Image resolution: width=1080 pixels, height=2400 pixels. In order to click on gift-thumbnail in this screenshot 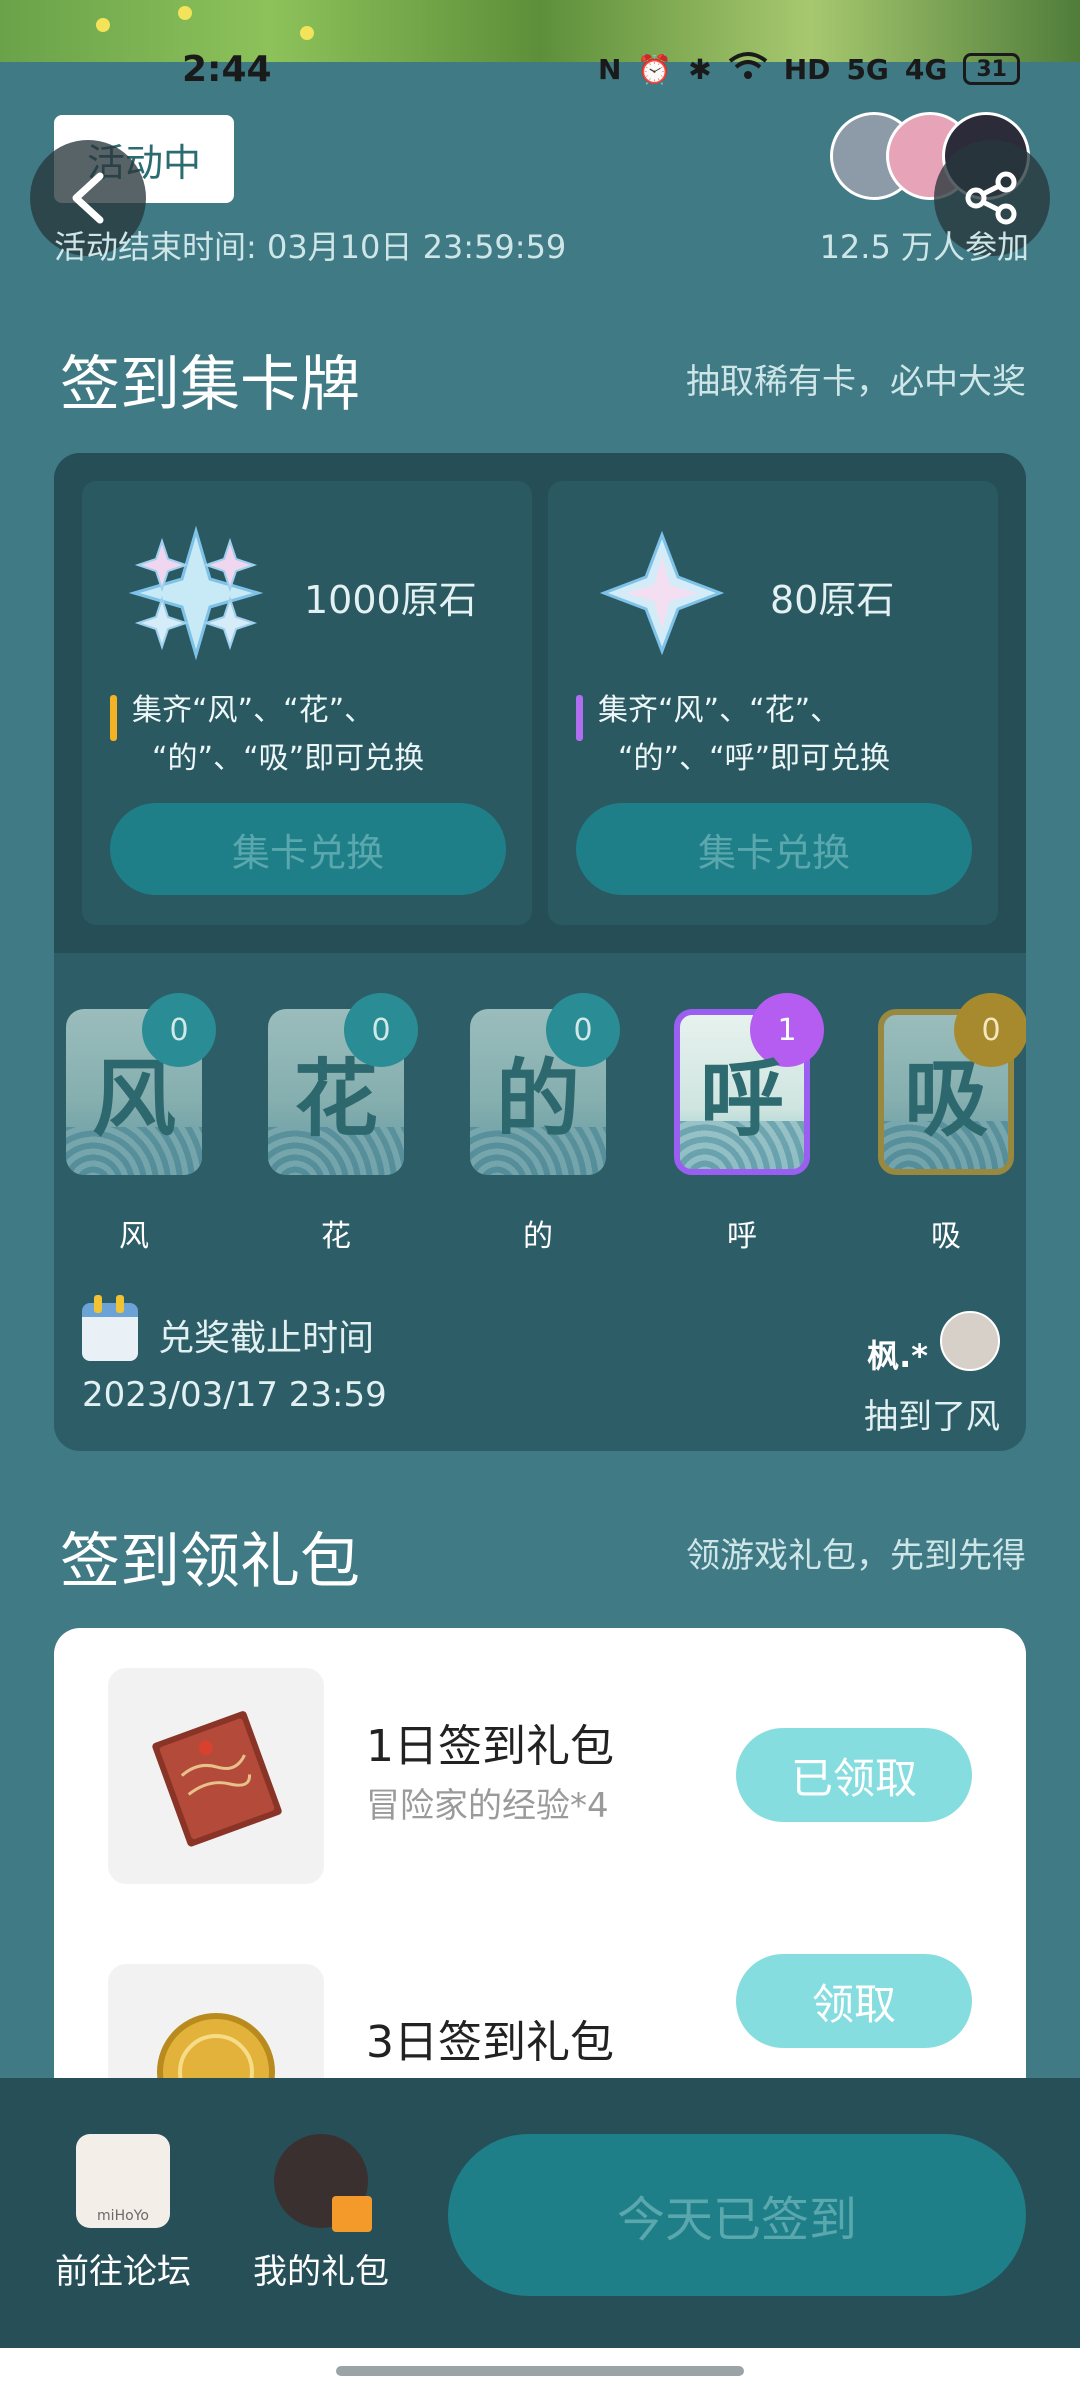, I will do `click(216, 1776)`.